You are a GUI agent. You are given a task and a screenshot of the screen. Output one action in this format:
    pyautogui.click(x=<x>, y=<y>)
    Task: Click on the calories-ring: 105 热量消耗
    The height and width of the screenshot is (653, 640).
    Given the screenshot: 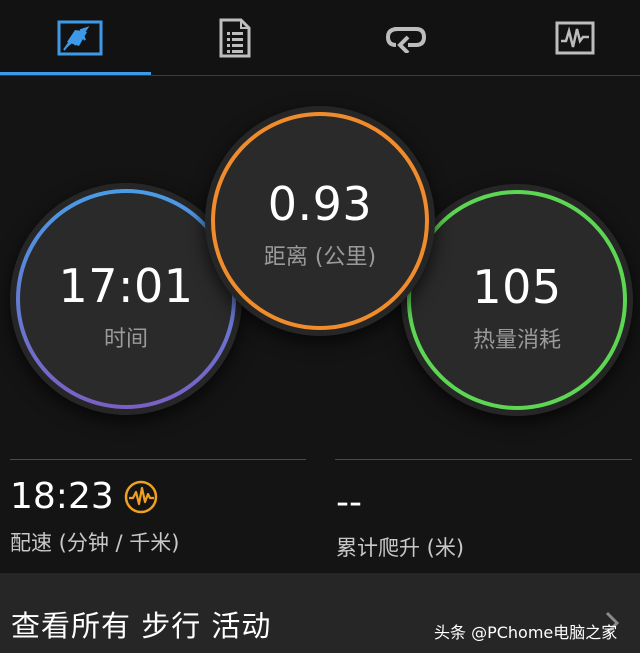 What is the action you would take?
    pyautogui.click(x=517, y=300)
    